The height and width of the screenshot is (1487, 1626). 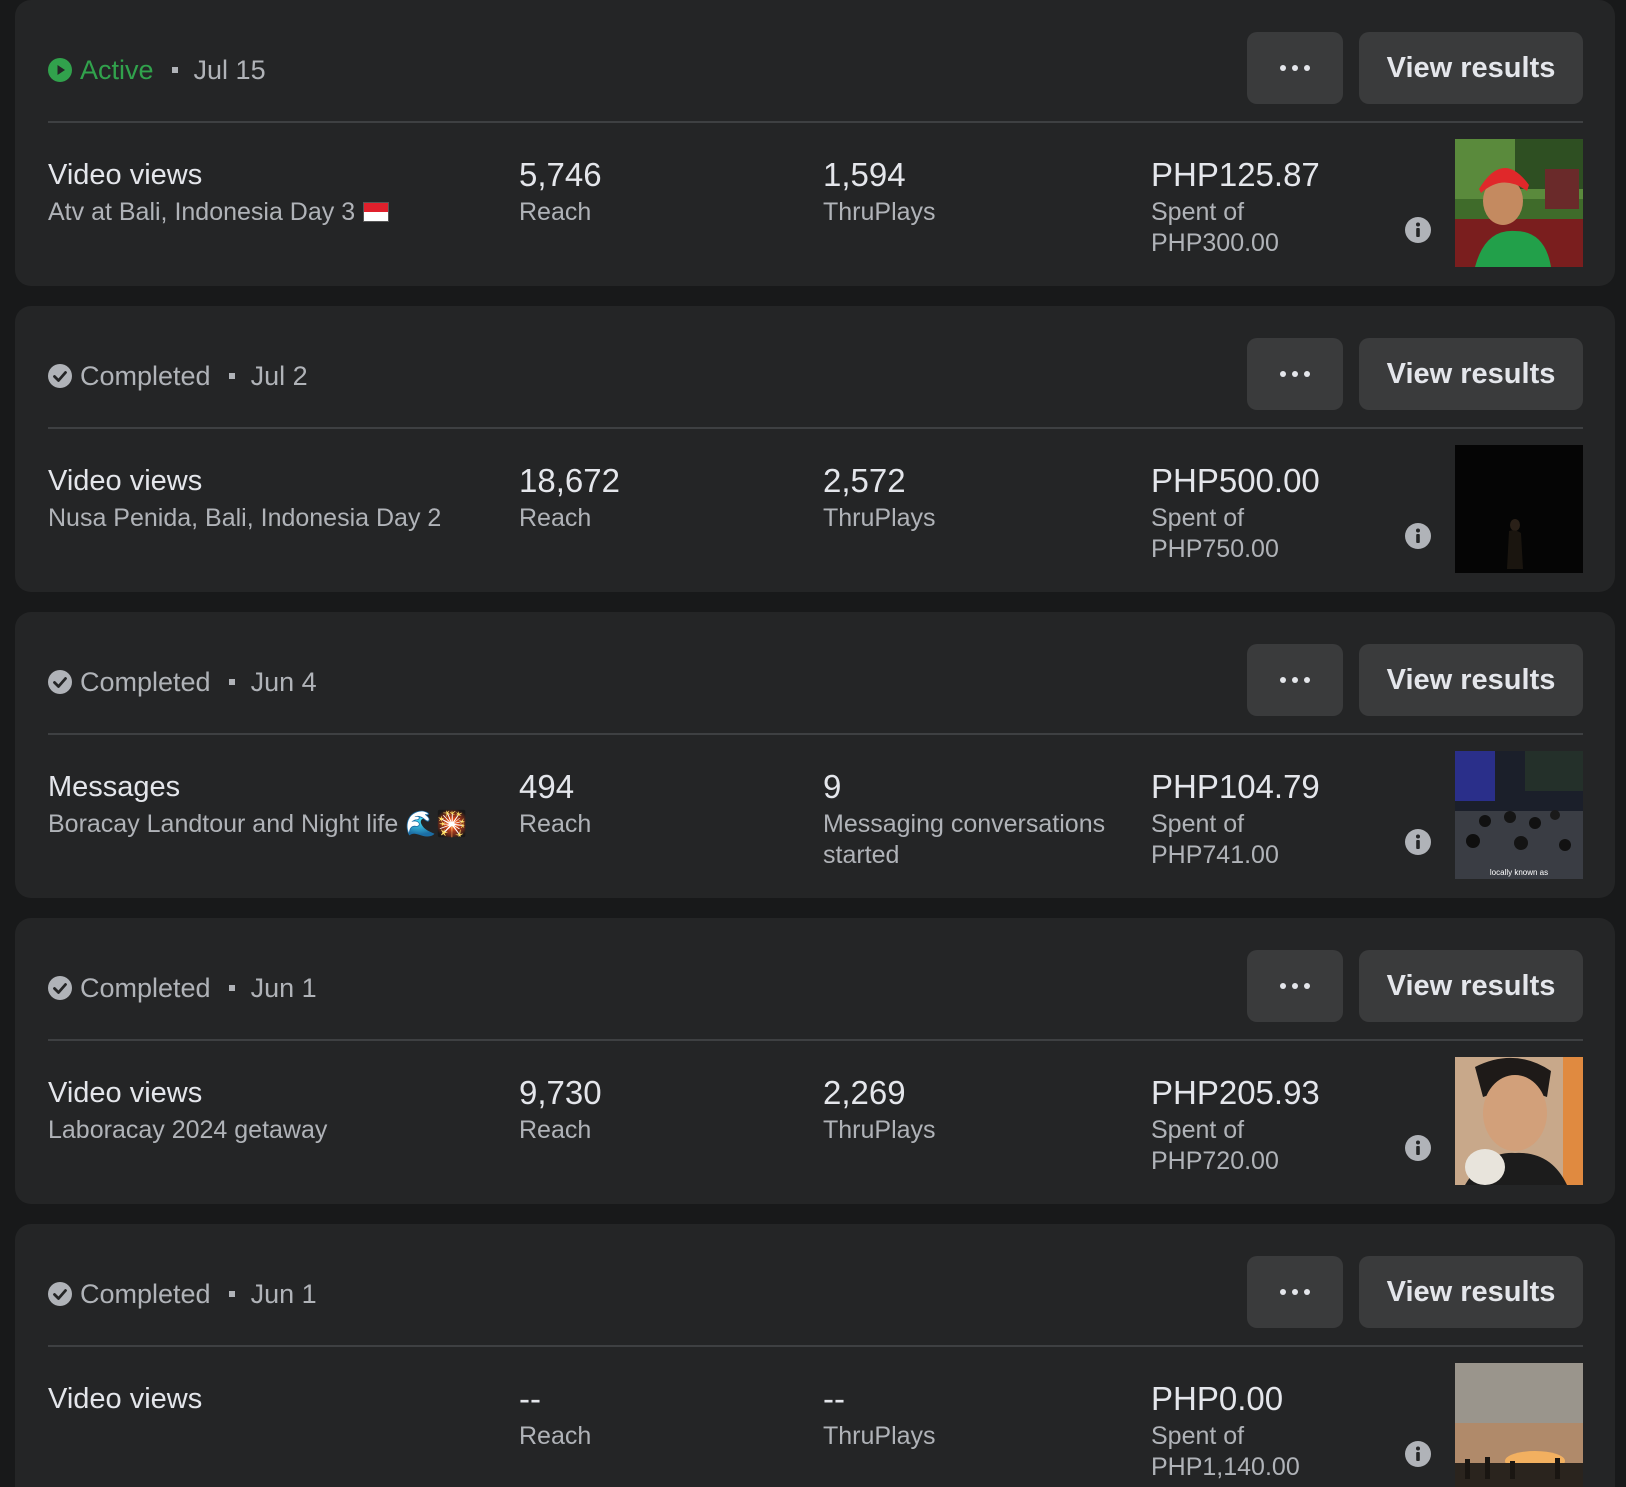 What do you see at coordinates (864, 480) in the screenshot?
I see `result-value: 2,572` at bounding box center [864, 480].